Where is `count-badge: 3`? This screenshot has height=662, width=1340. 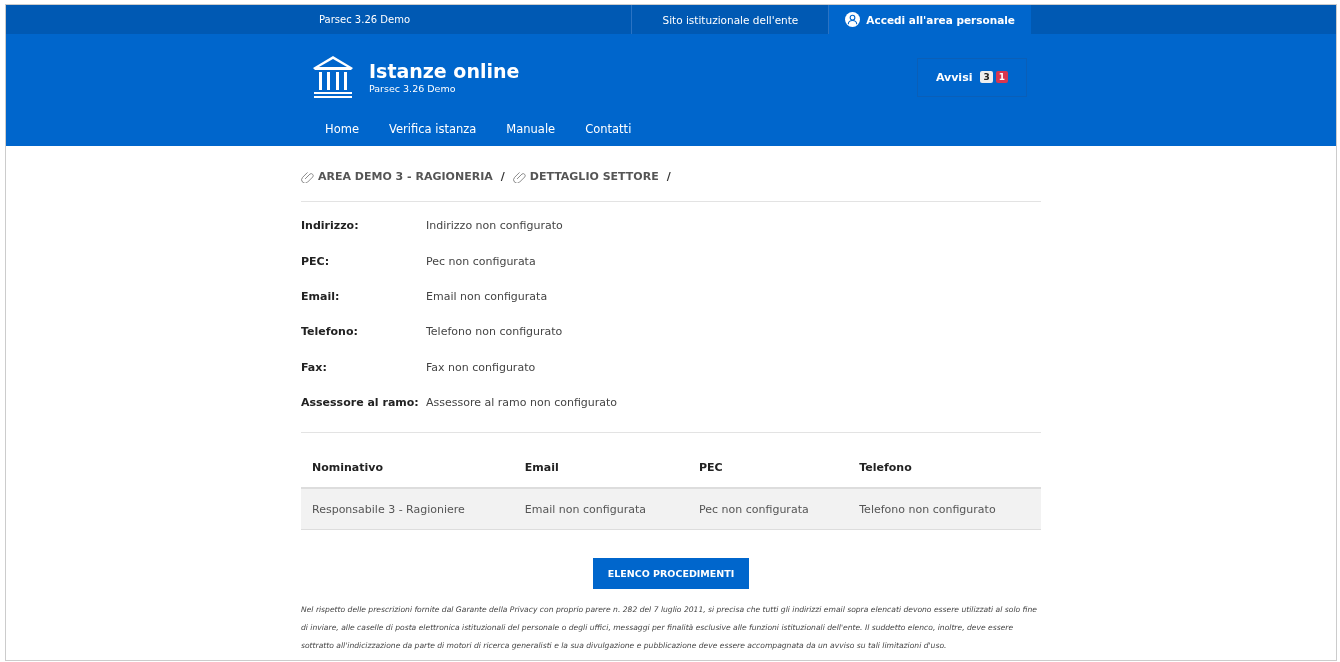
count-badge: 3 is located at coordinates (986, 77).